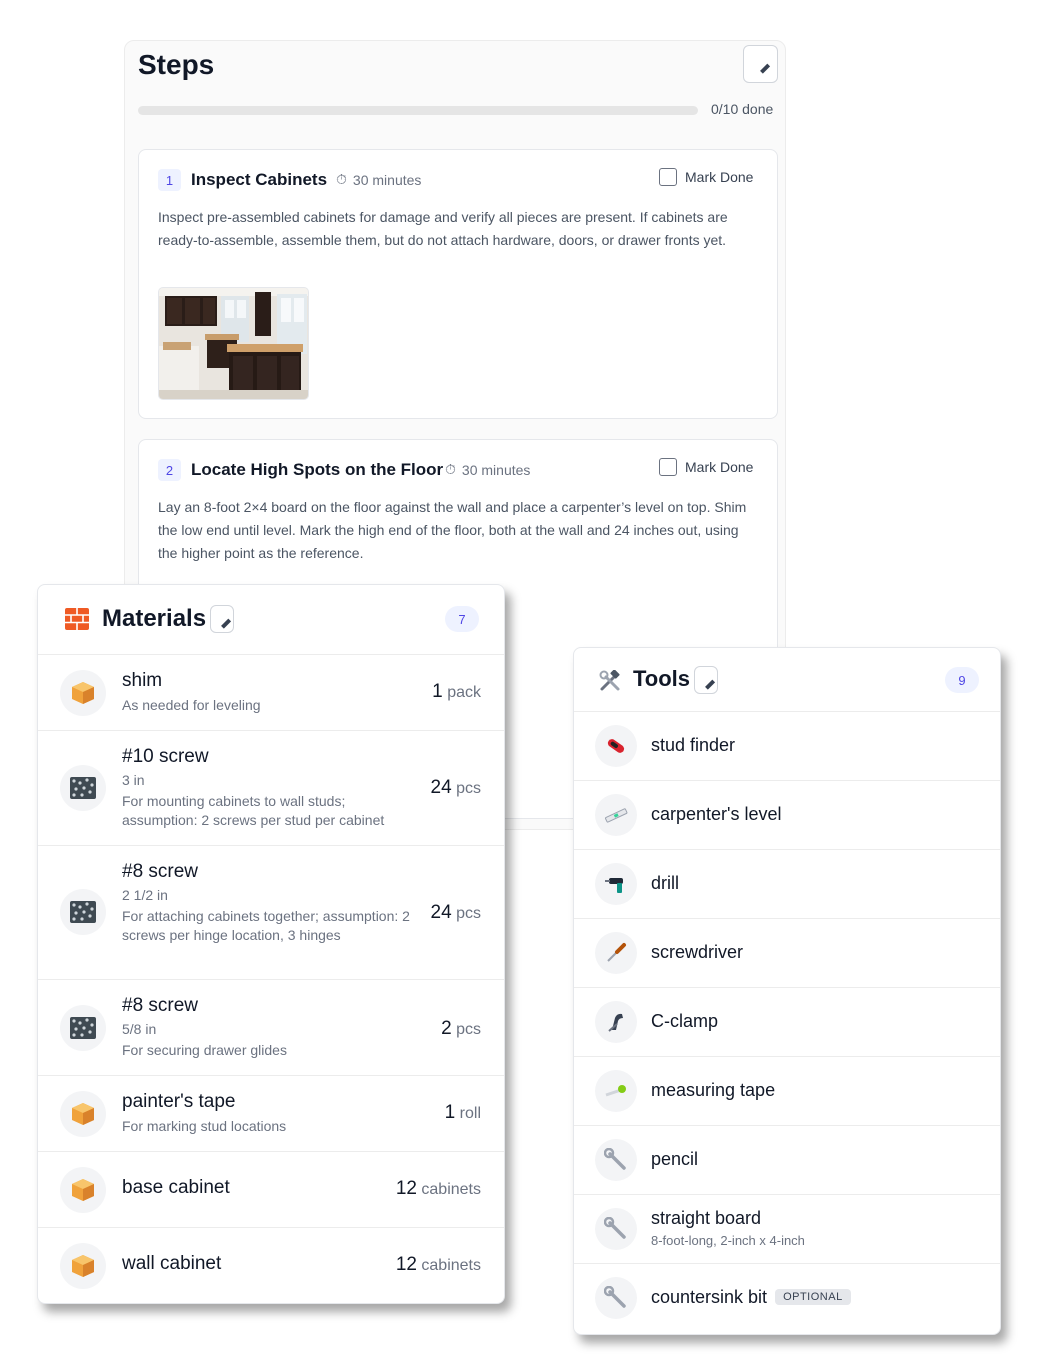 Image resolution: width=1050 pixels, height=1355 pixels. I want to click on material-note: As needed for leveling, so click(191, 705).